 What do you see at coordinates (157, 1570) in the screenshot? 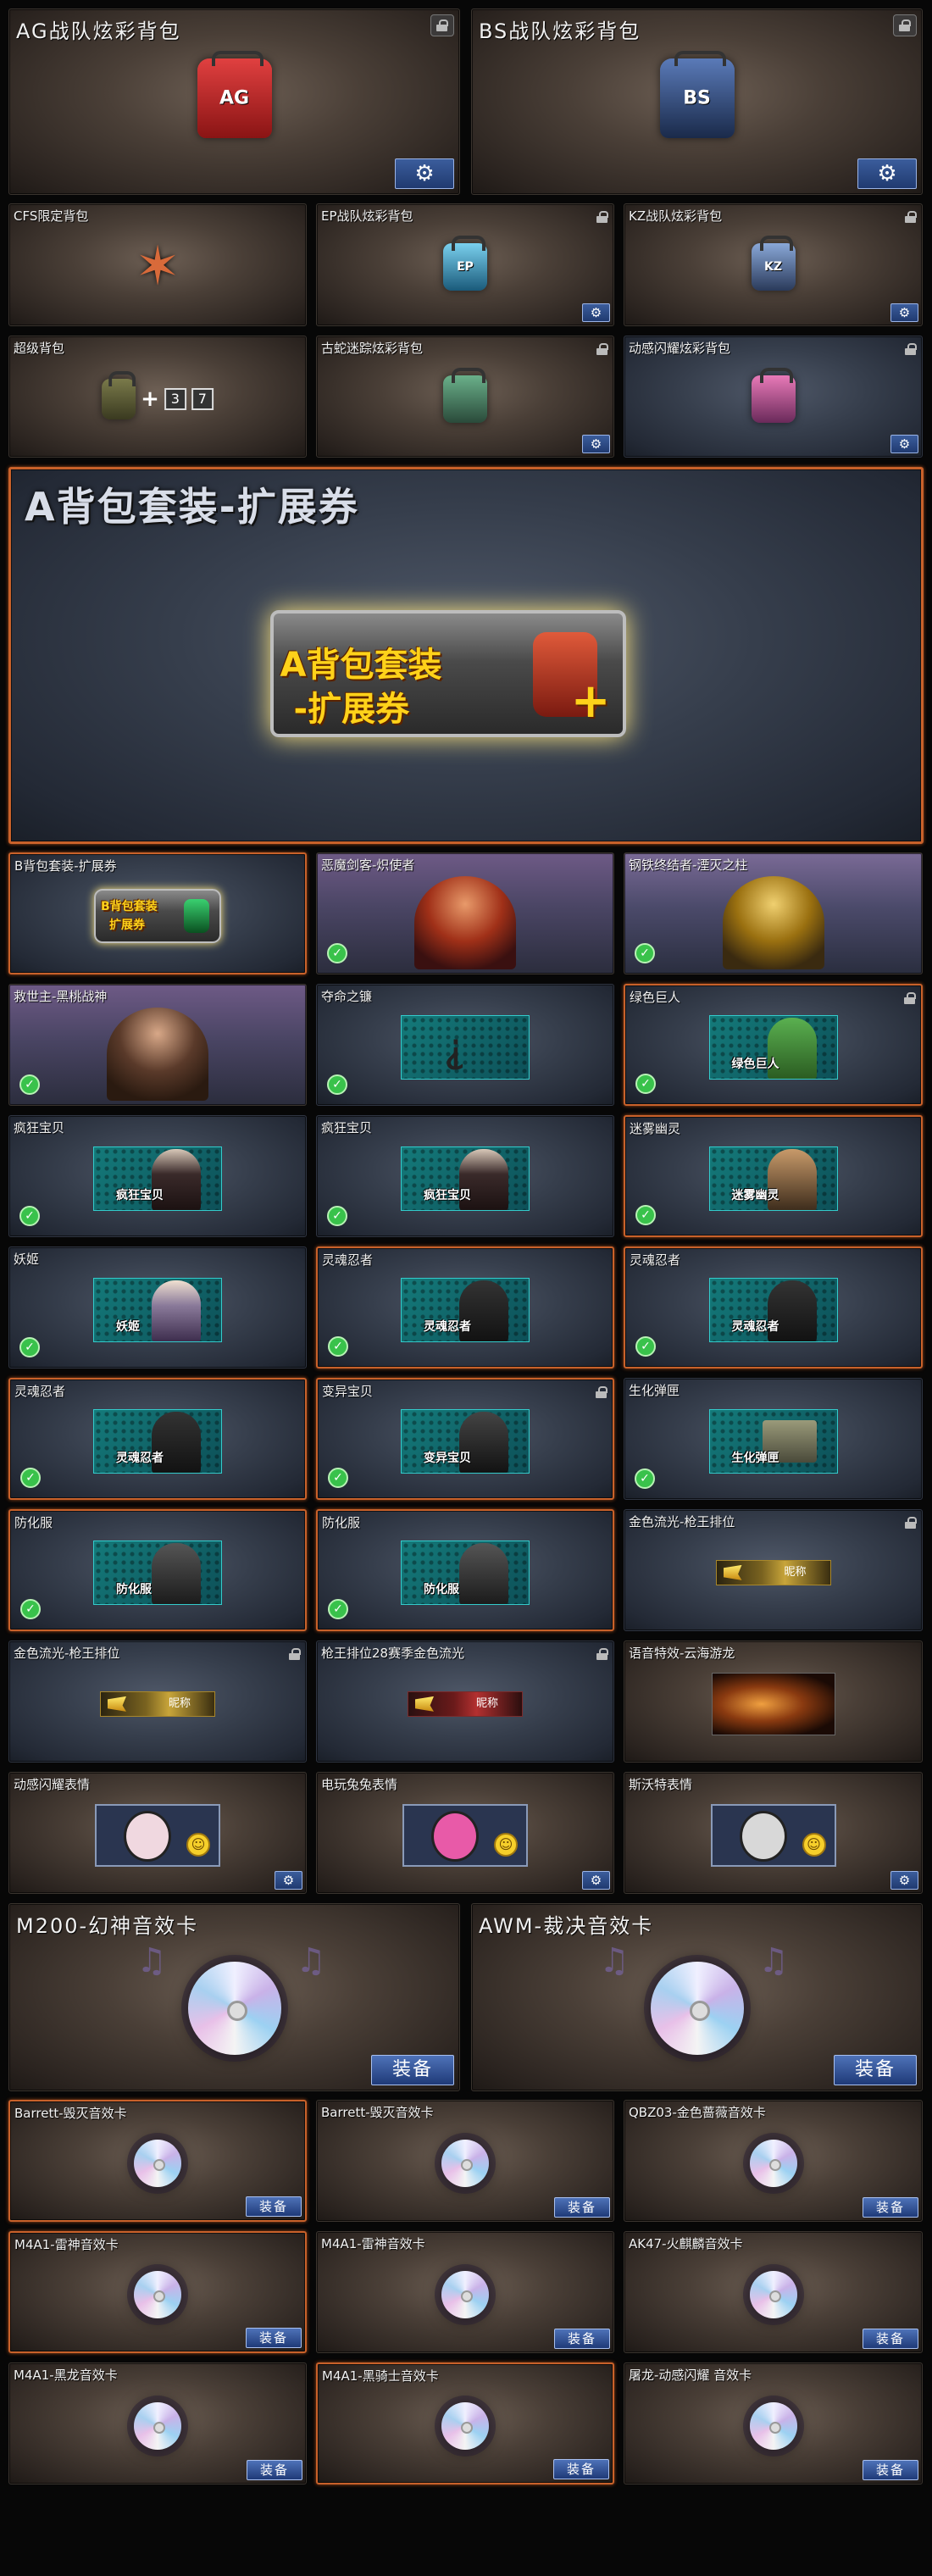
I see `item-card-c-hazmat-1: 防化服 防化服 ✓` at bounding box center [157, 1570].